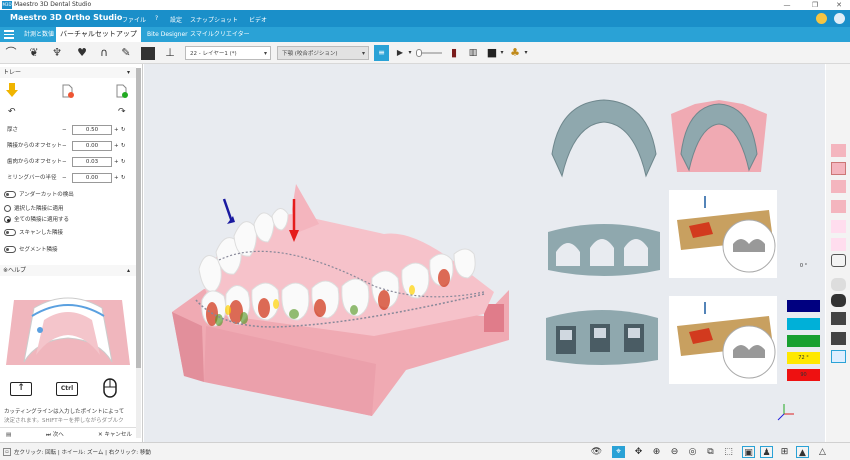 The width and height of the screenshot is (850, 460). What do you see at coordinates (167, 34) in the screenshot?
I see `tab-bite-designer: Bite Designer` at bounding box center [167, 34].